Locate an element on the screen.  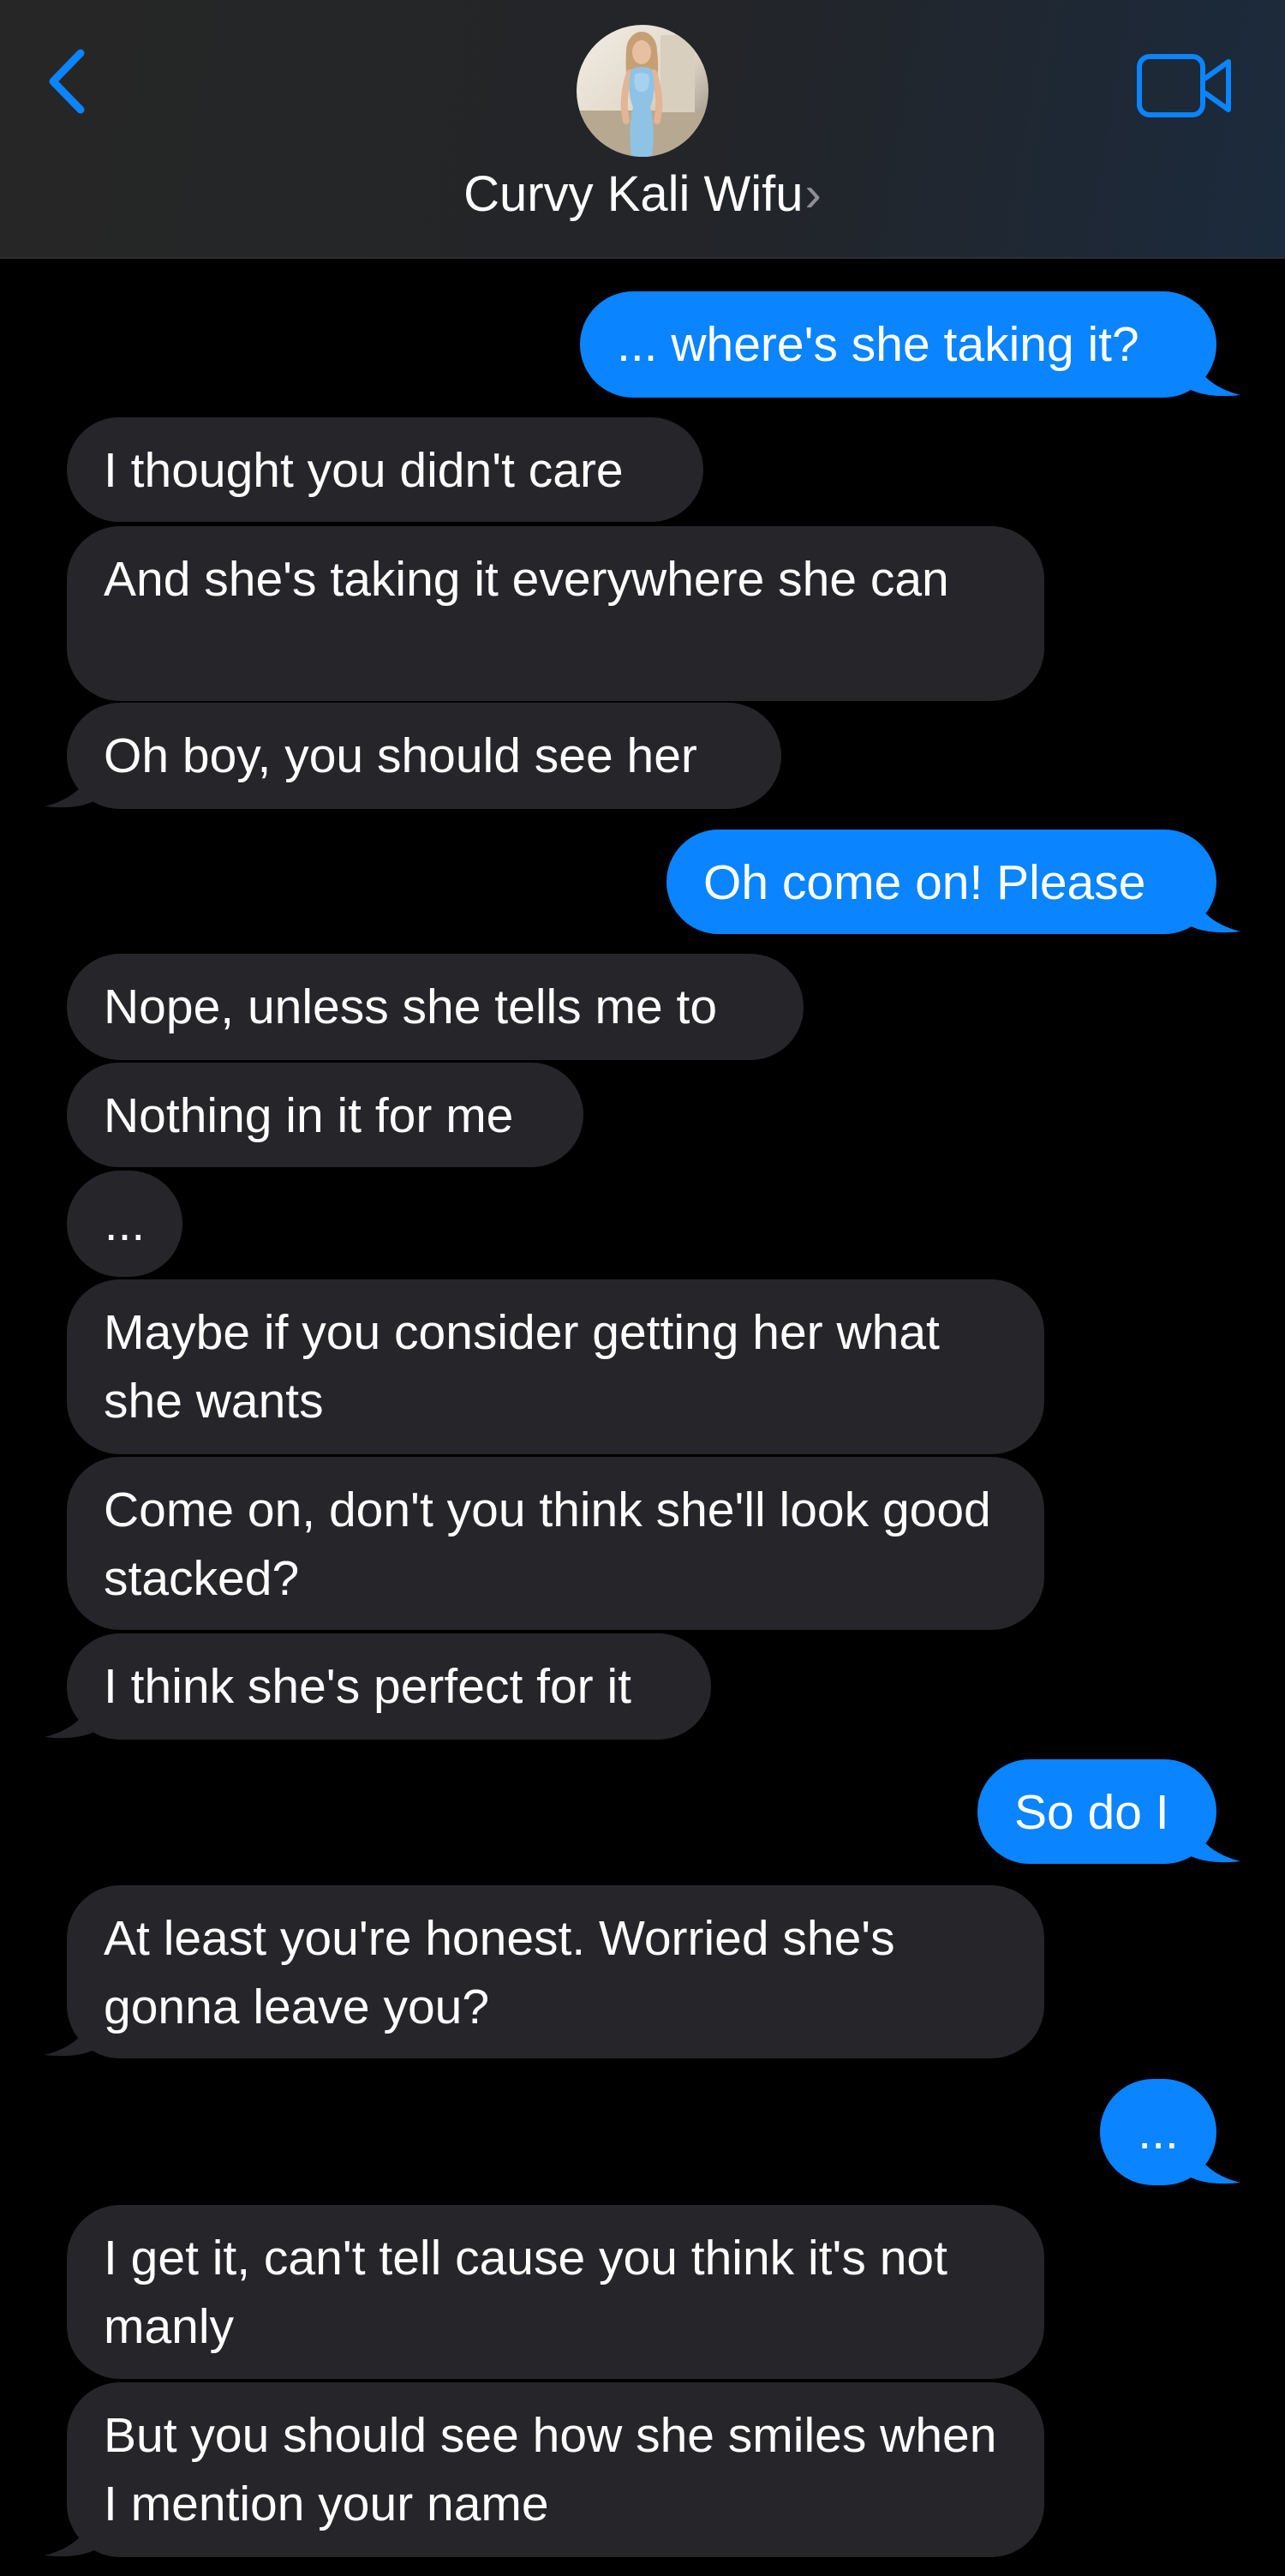
chevron-left-icon is located at coordinates (67, 81).